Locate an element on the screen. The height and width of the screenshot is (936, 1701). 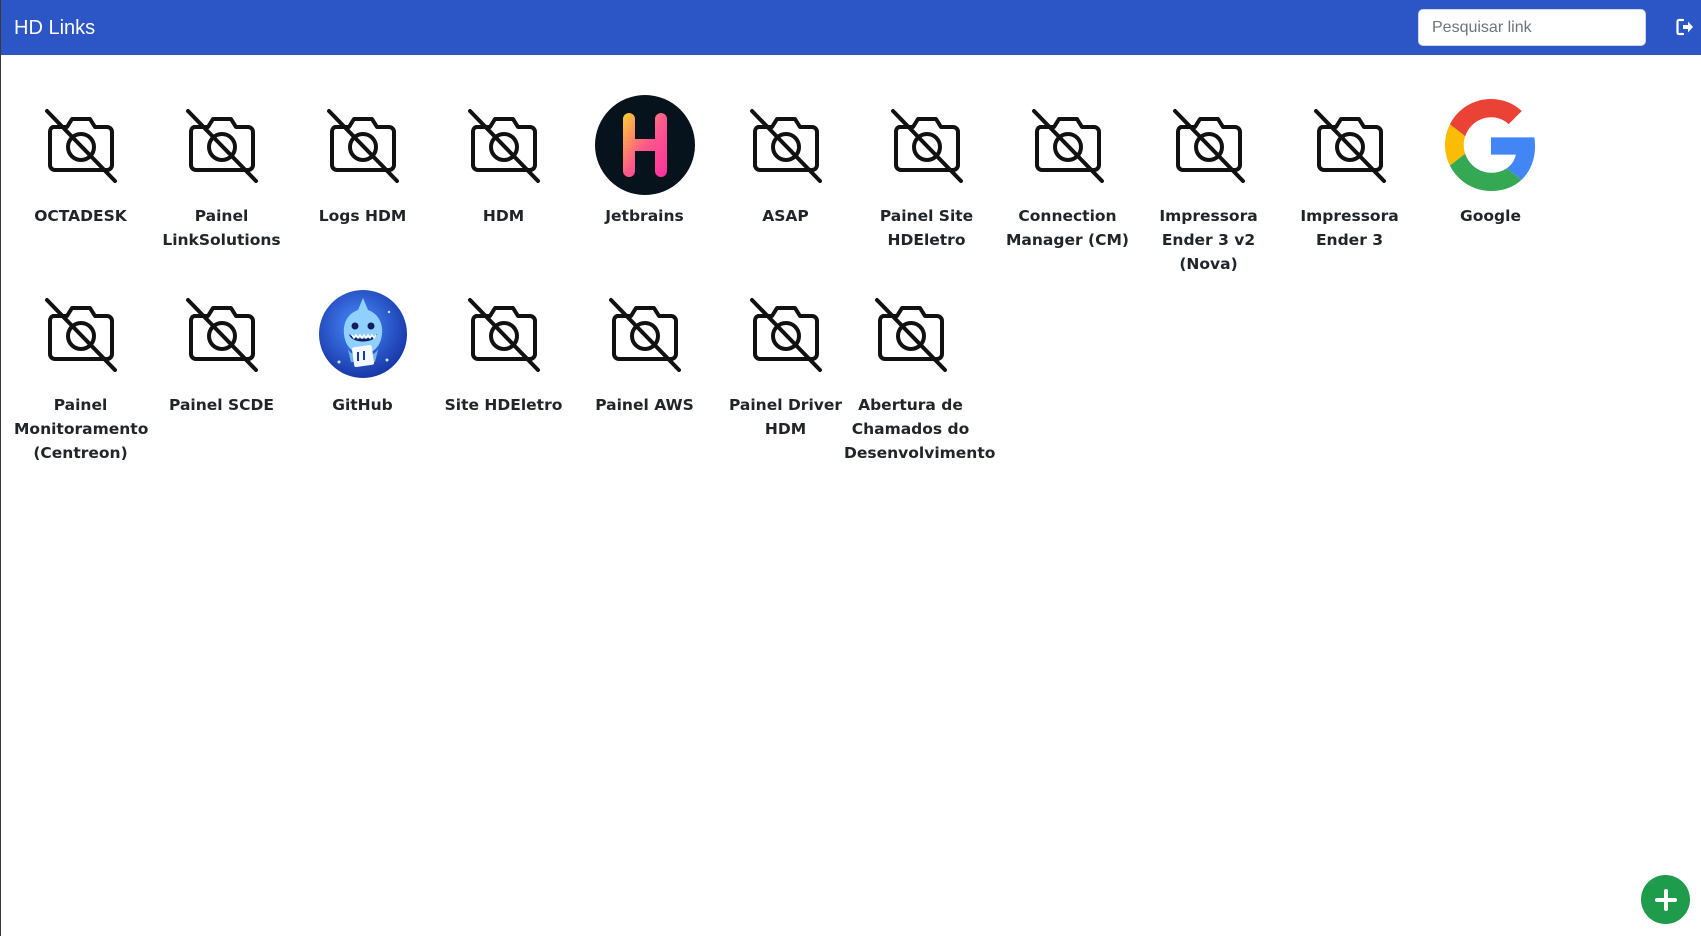
link-tile: Impressora Ender 3 is located at coordinates (1349, 173).